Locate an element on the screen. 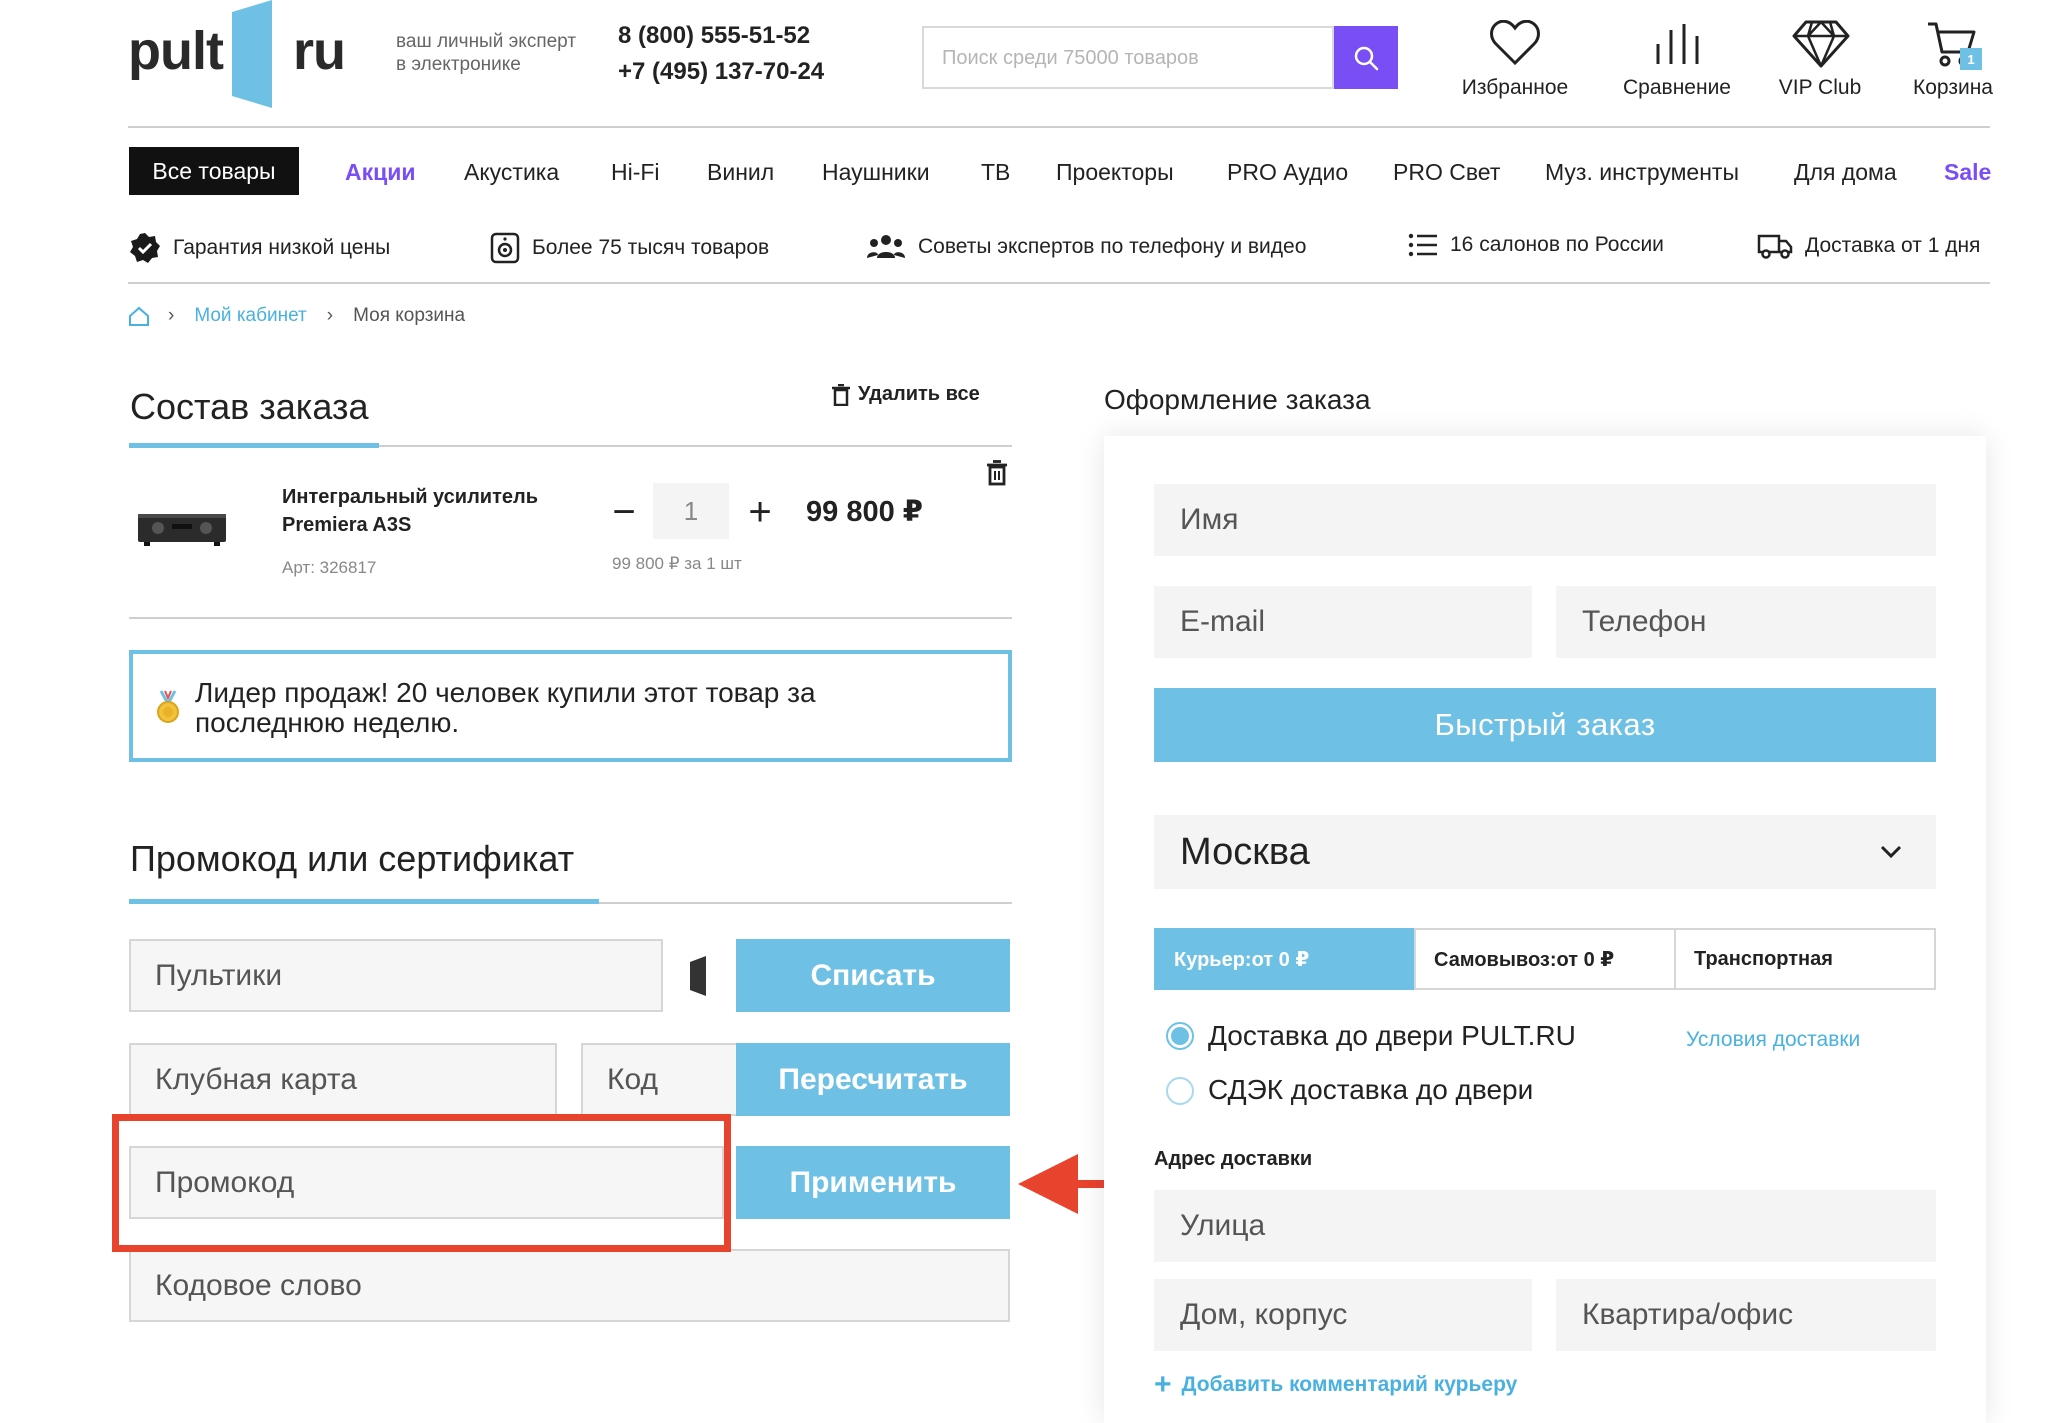  club-card-code-input: Код is located at coordinates (661, 1079).